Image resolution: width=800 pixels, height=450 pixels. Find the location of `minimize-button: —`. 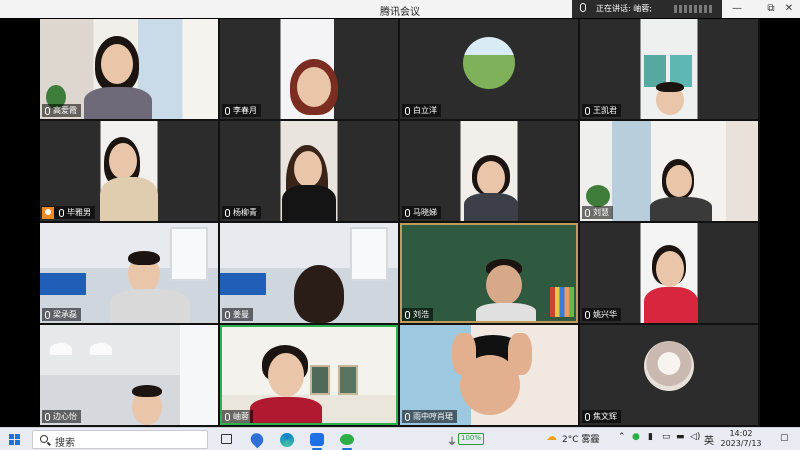

minimize-button: — is located at coordinates (737, 9).